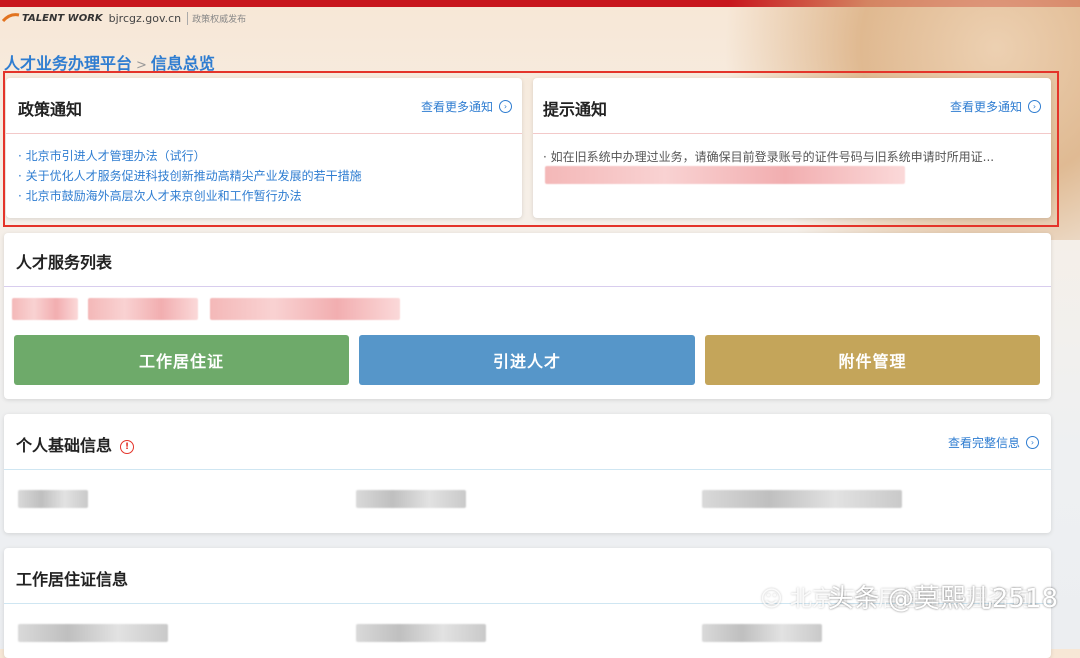 The height and width of the screenshot is (658, 1080). Describe the element at coordinates (527, 469) in the screenshot. I see `personal-info-divider` at that location.